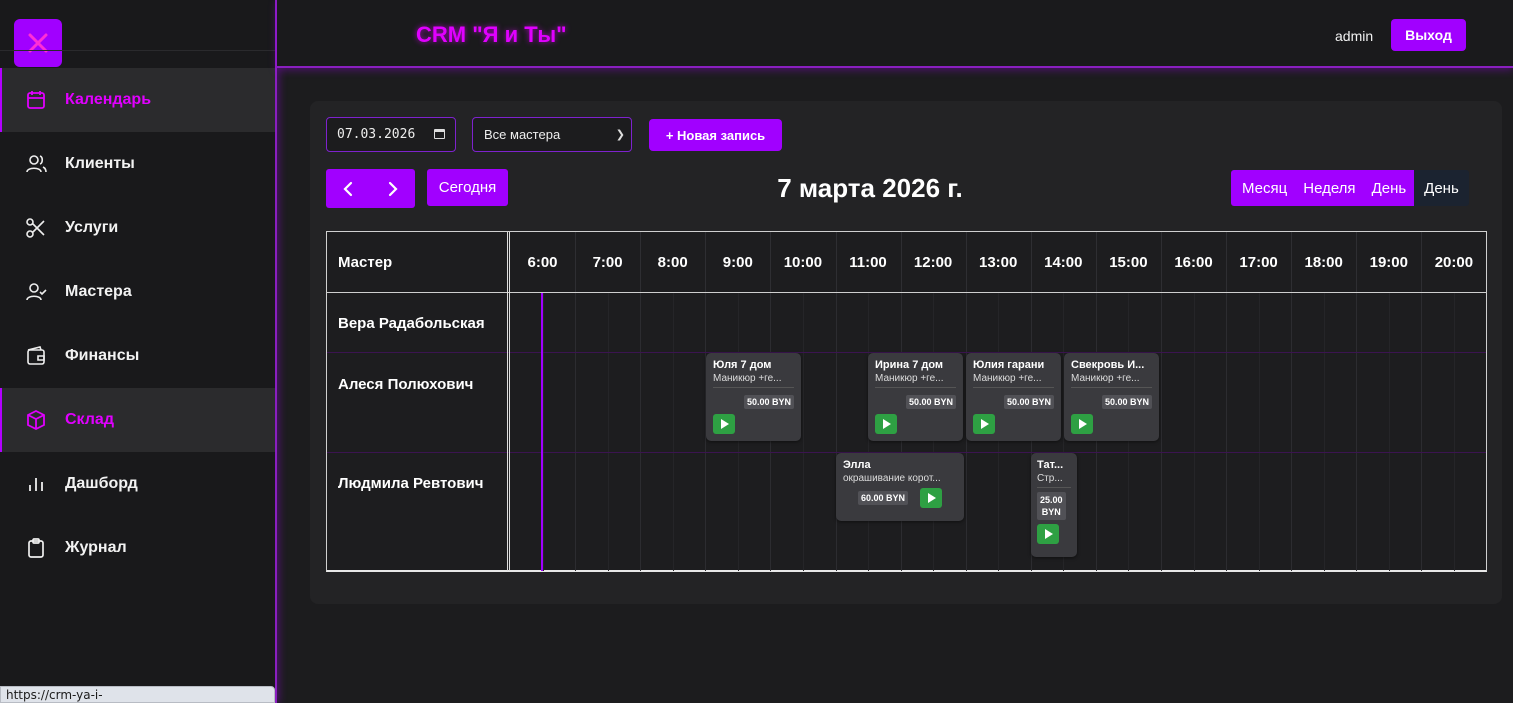  What do you see at coordinates (909, 365) in the screenshot?
I see `appointment-client: Ирина 7 дом` at bounding box center [909, 365].